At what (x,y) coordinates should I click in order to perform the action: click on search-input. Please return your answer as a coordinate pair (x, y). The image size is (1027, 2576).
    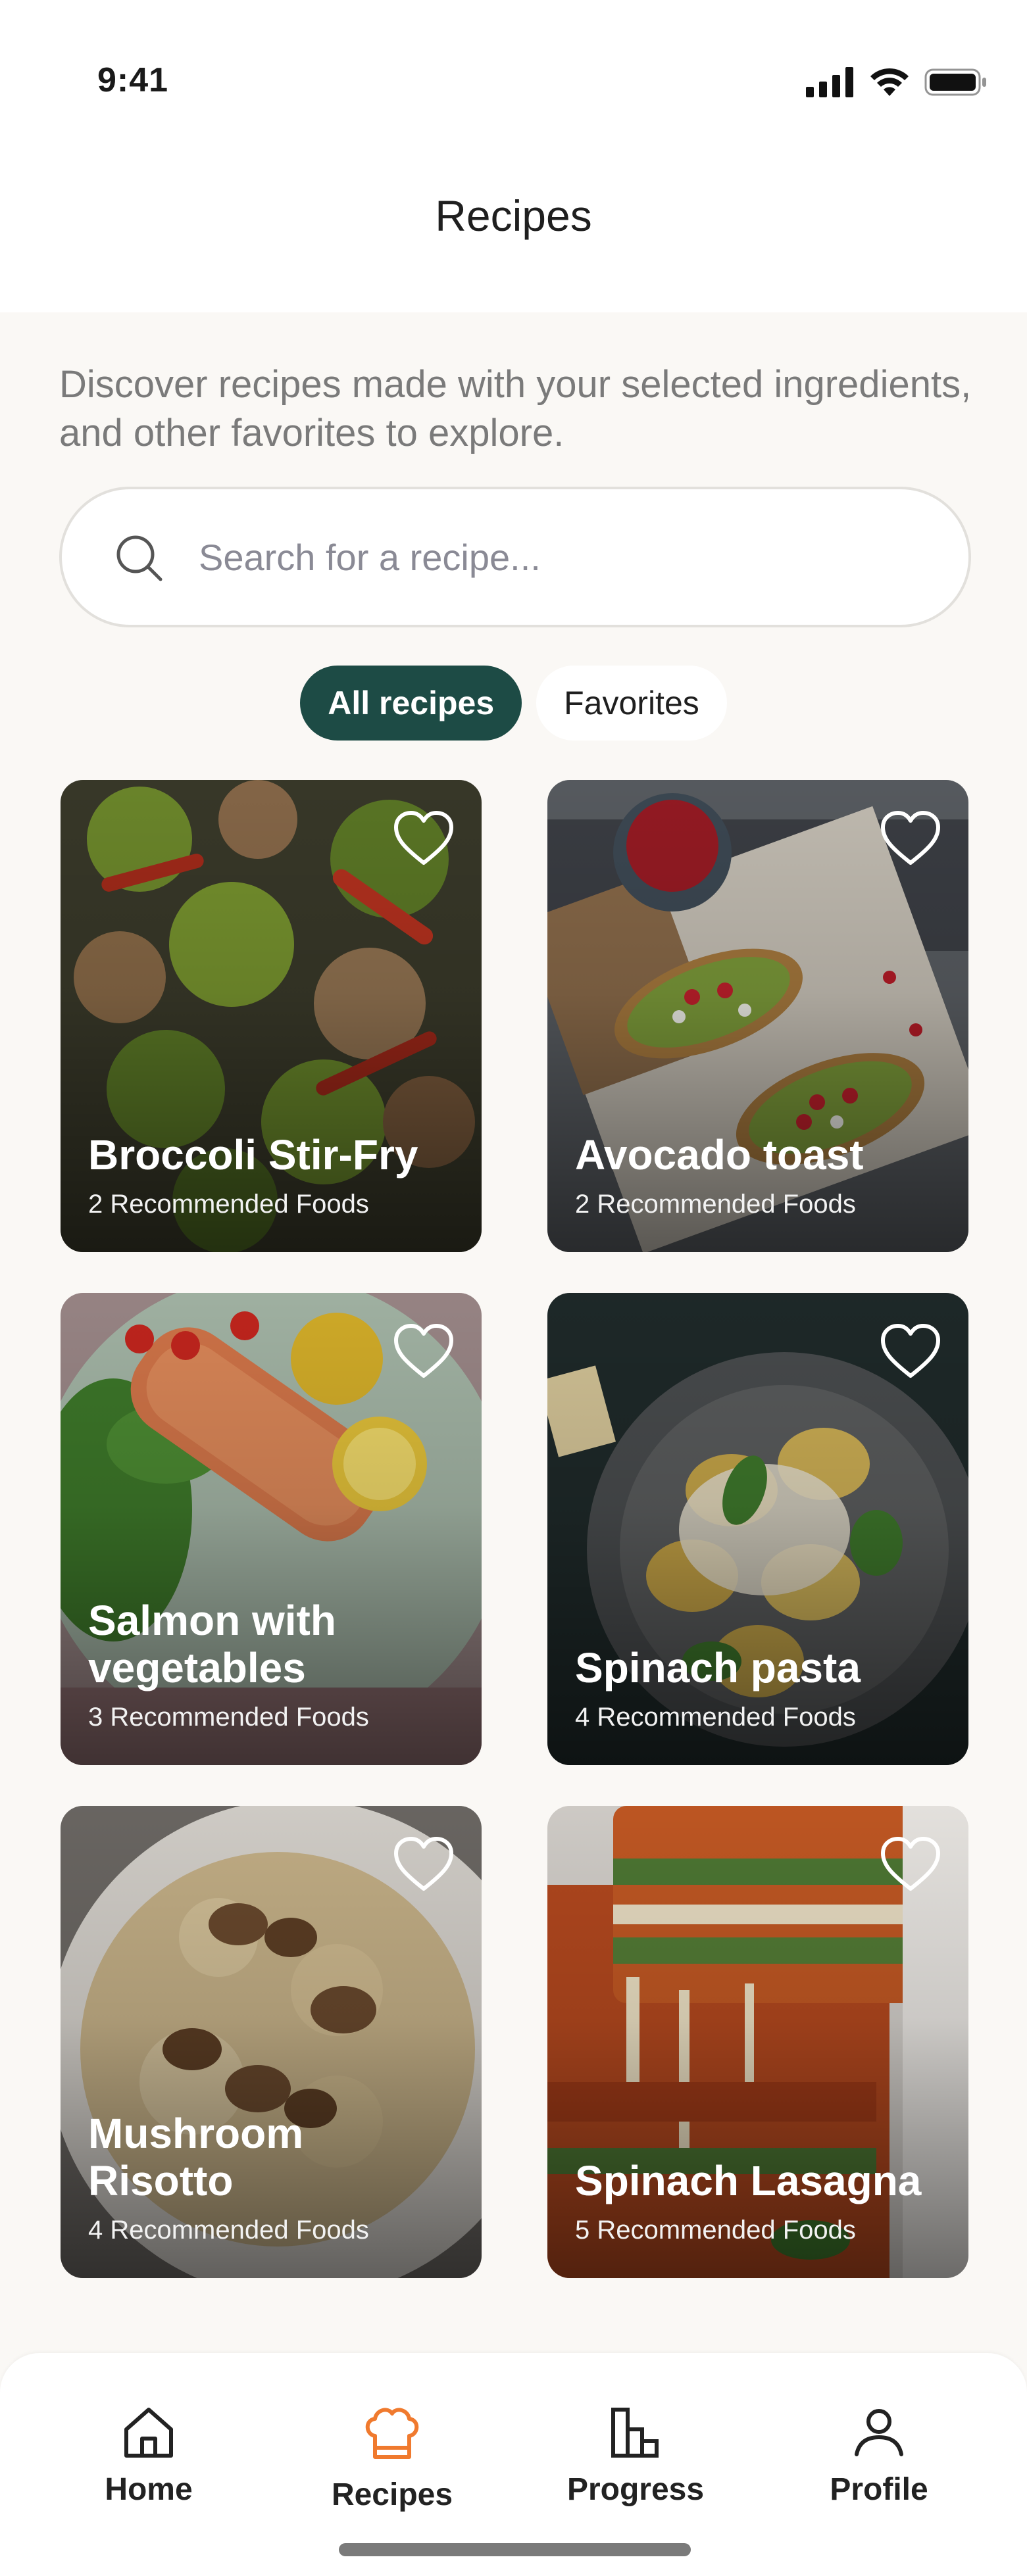
    Looking at the image, I should click on (528, 557).